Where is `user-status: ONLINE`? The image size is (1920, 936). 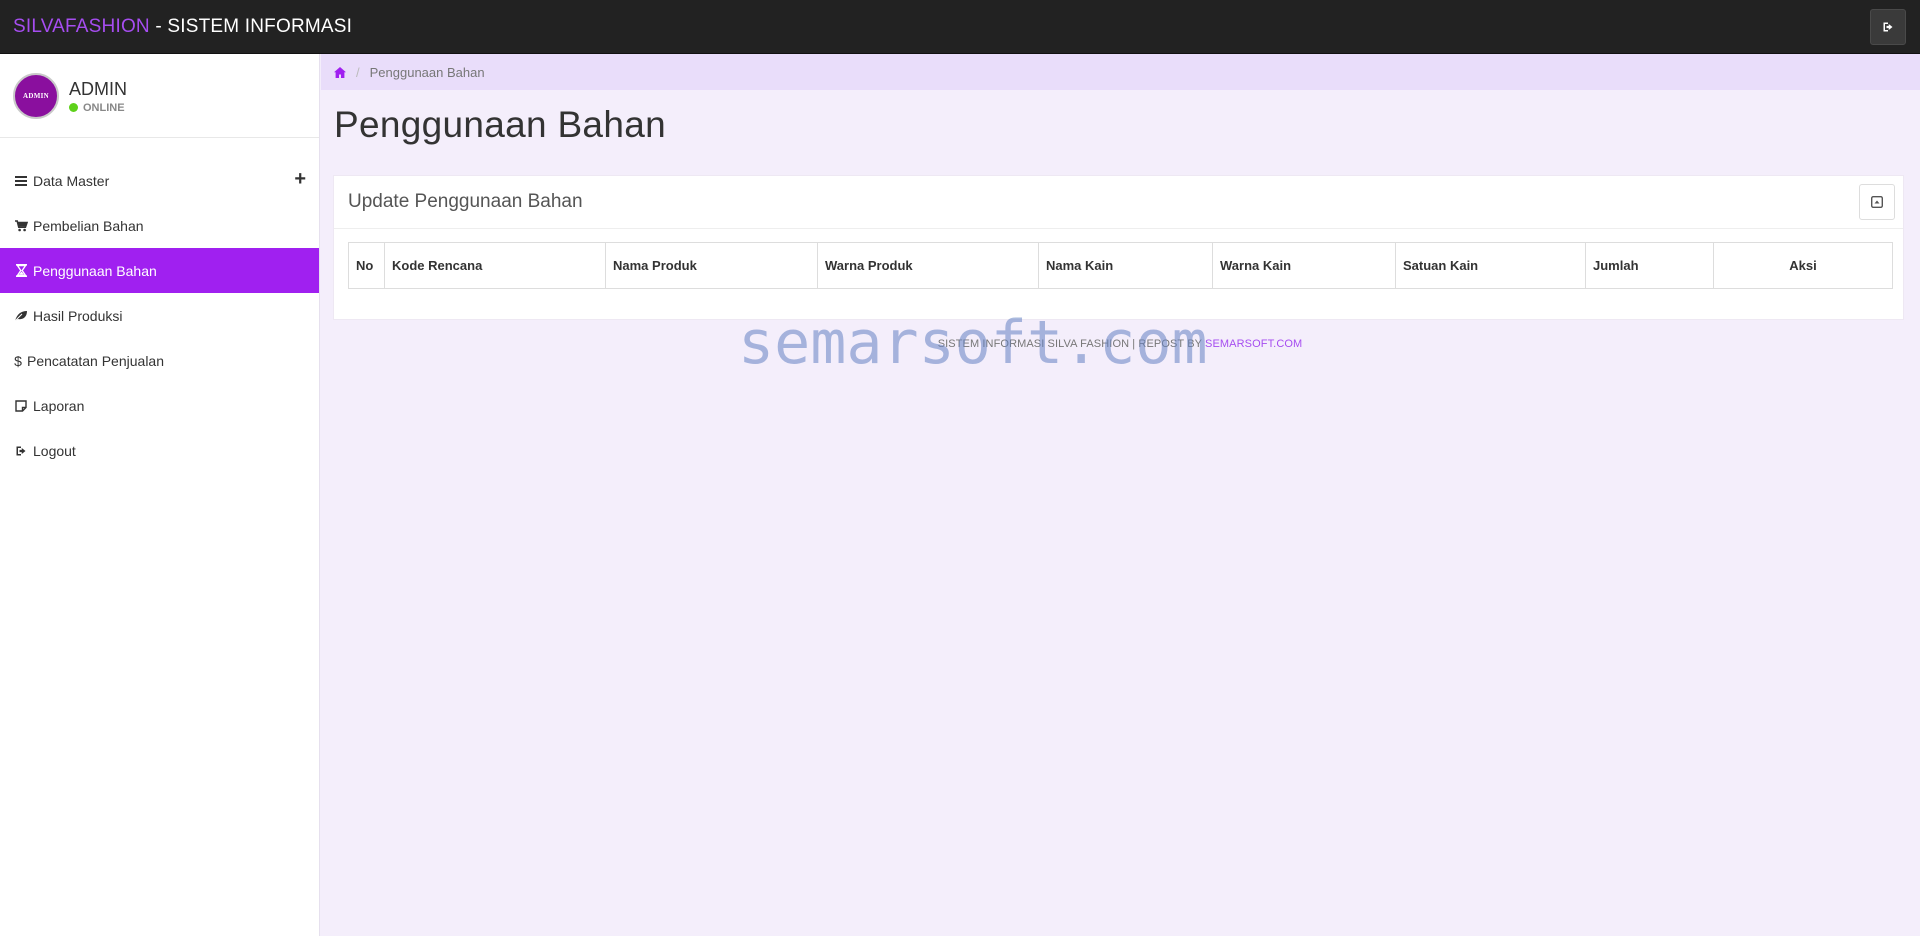
user-status: ONLINE is located at coordinates (98, 108).